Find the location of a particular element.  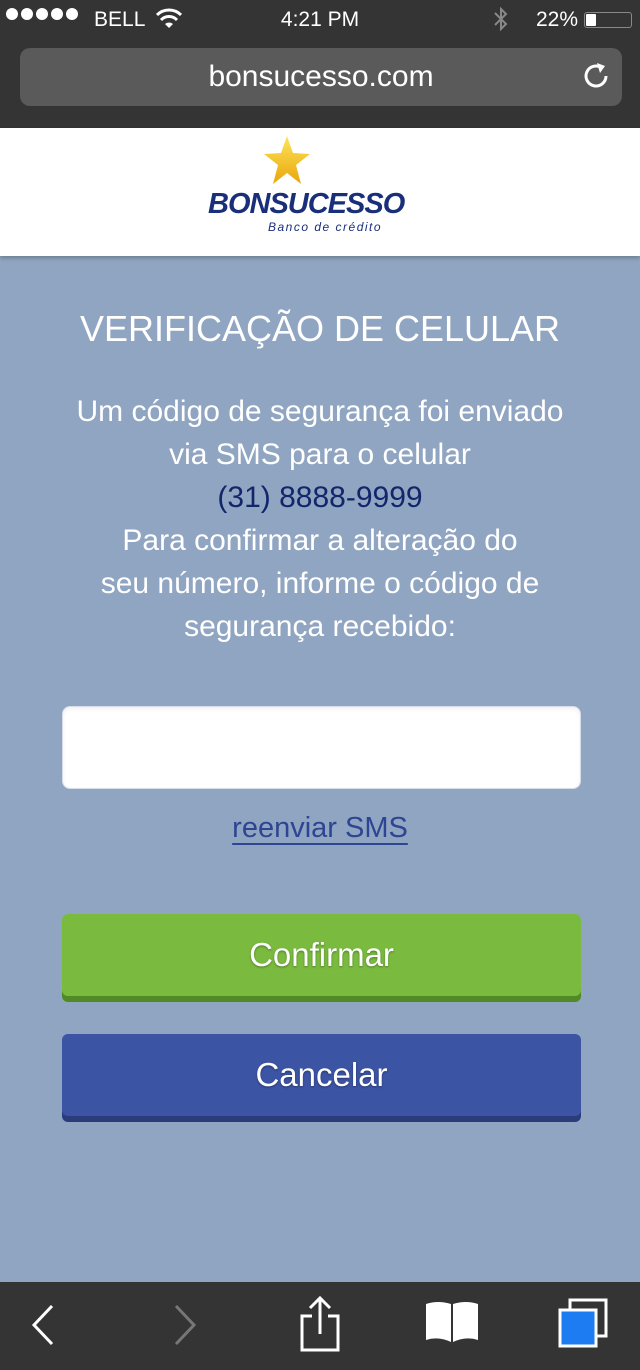

battery-percent: 22% is located at coordinates (557, 19).